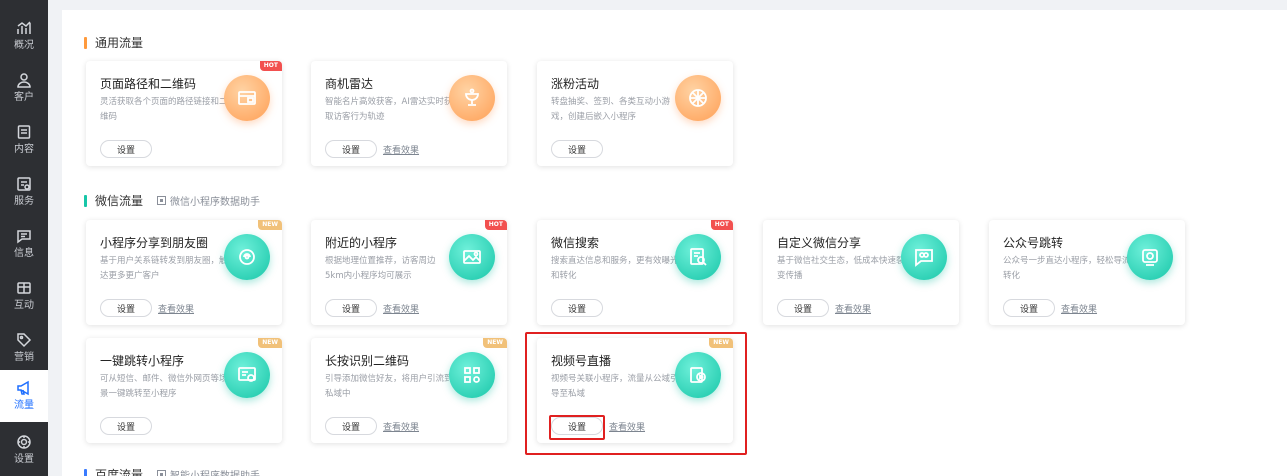 This screenshot has height=476, width=1287. Describe the element at coordinates (119, 201) in the screenshot. I see `section-title: 微信流量` at that location.